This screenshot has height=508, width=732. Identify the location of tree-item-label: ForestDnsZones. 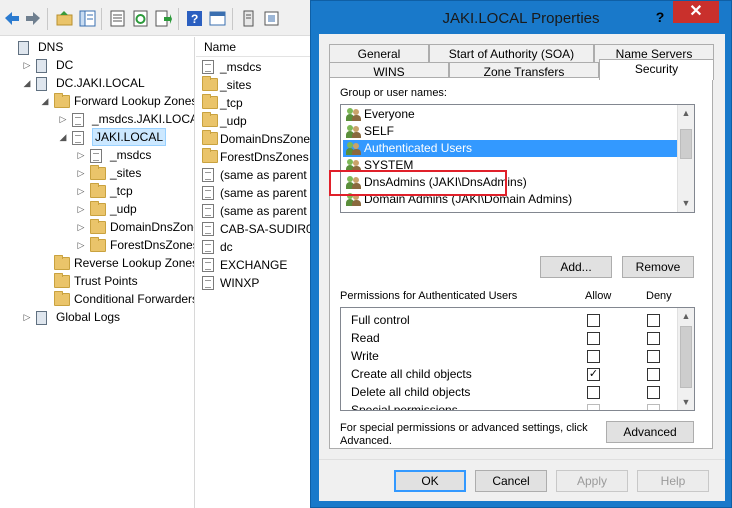
(152, 245).